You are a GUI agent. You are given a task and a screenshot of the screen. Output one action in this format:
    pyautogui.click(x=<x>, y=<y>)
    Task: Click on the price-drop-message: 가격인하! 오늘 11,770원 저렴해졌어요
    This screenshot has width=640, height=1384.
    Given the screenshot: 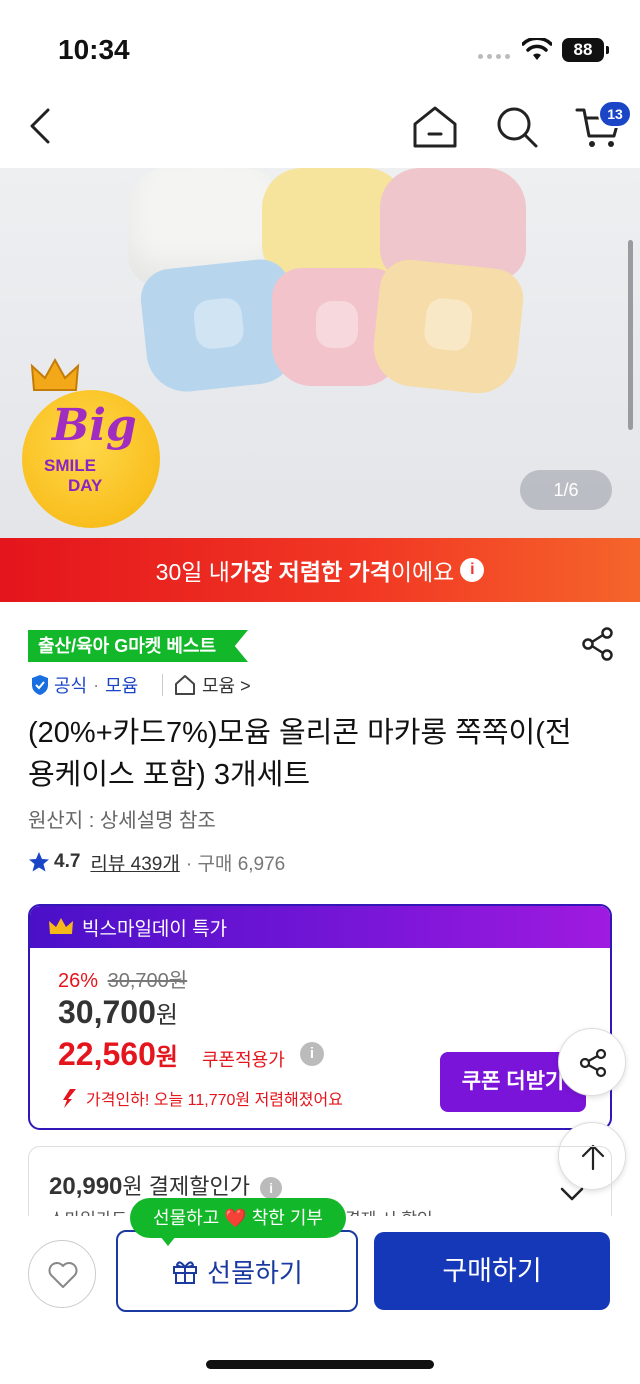 What is the action you would take?
    pyautogui.click(x=201, y=1098)
    